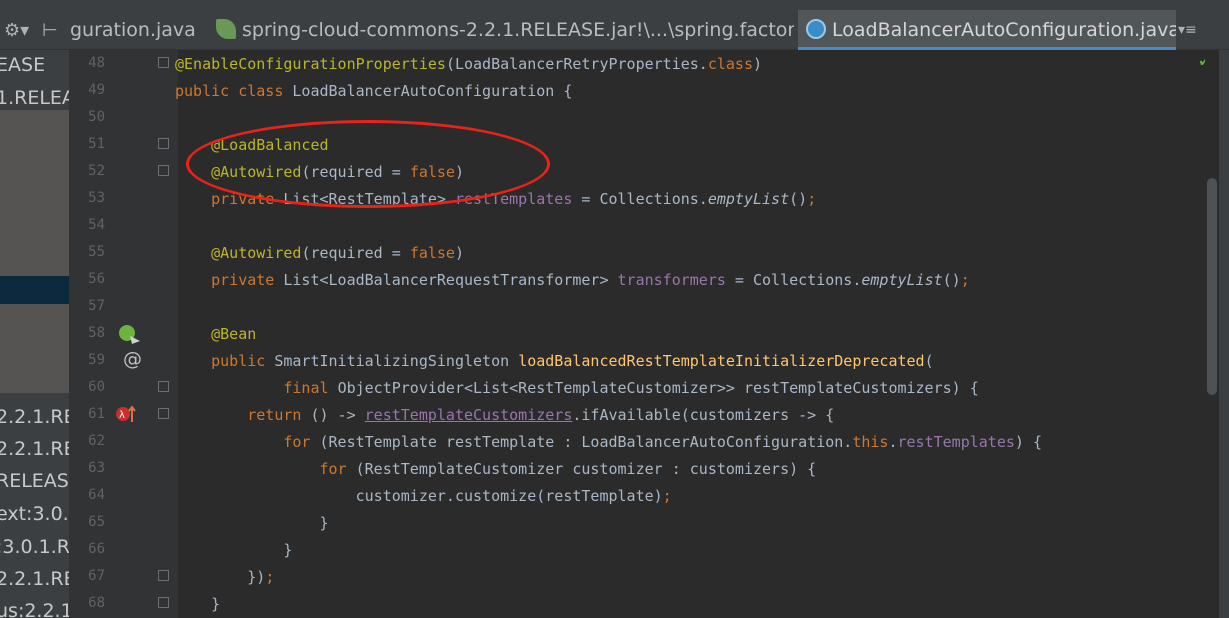 The width and height of the screenshot is (1229, 618). Describe the element at coordinates (1187, 30) in the screenshot. I see `tab-list-icon: ▾≡` at that location.